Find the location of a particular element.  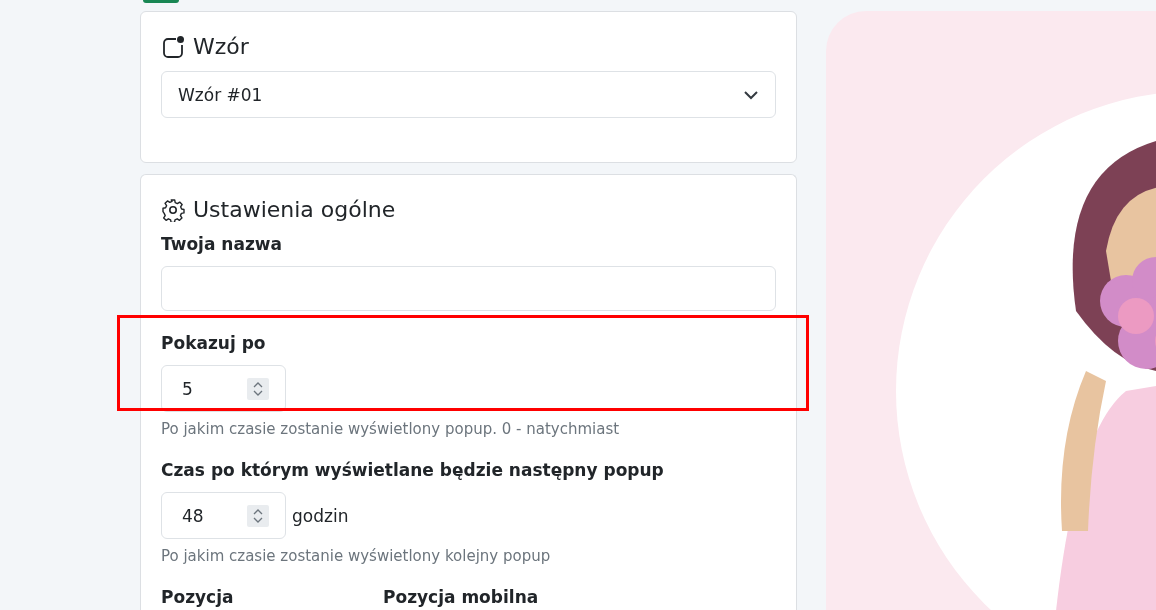

field-label: Pozycja mobilna is located at coordinates (461, 597).